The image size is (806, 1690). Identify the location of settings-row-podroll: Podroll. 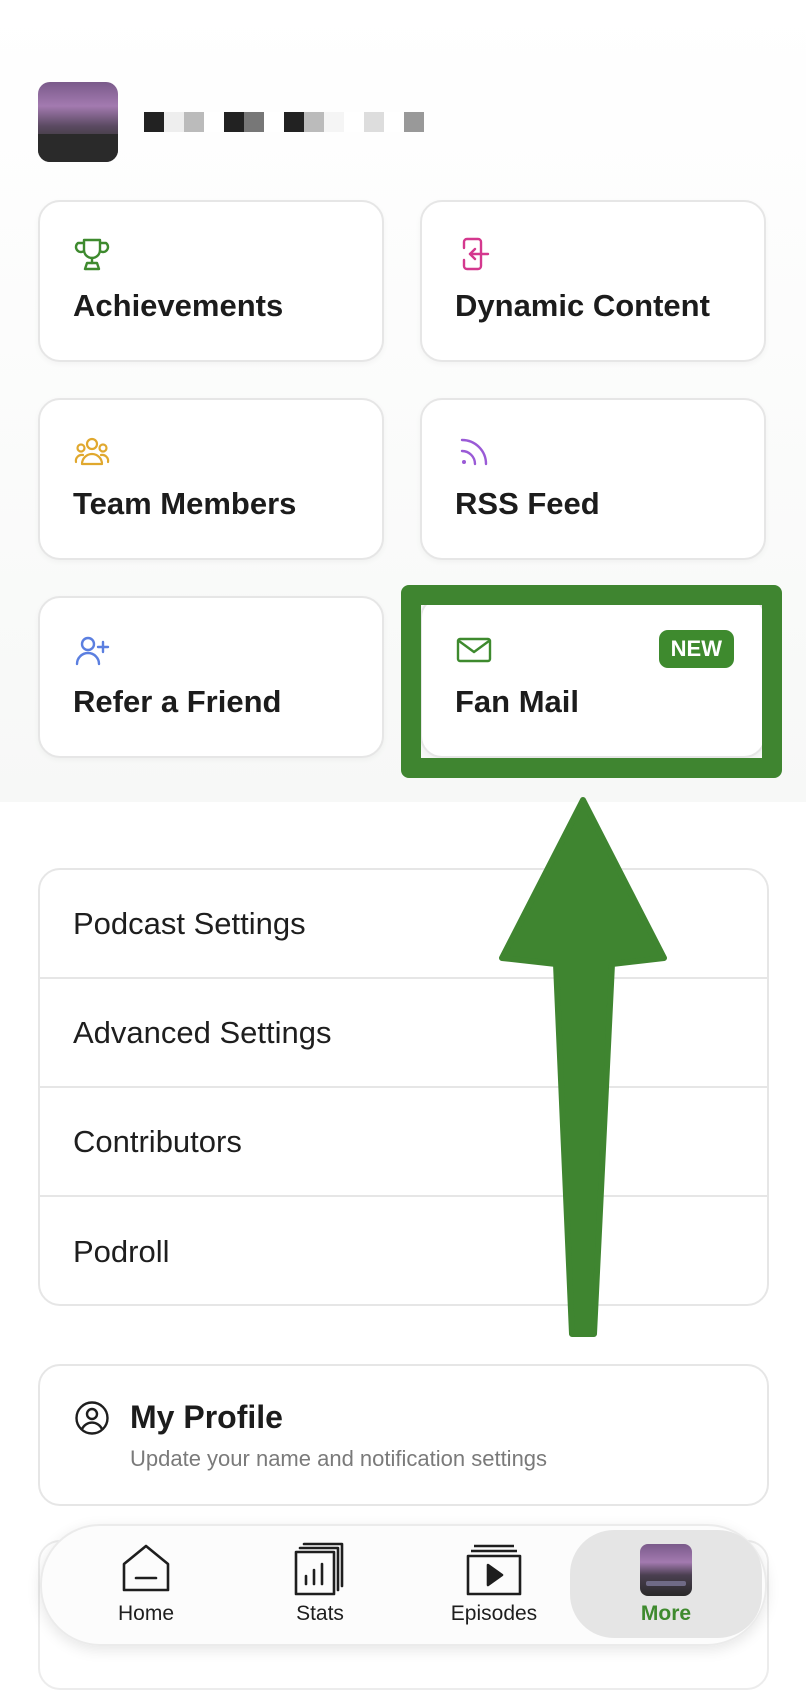
(403, 1250).